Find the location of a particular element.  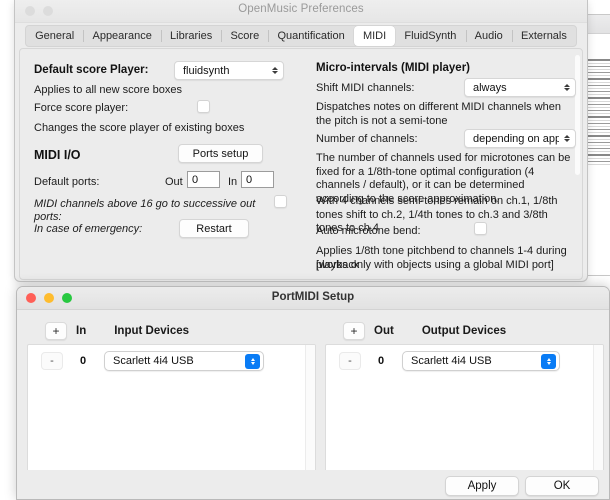

output-device-select: Scarlett 4i4 USB is located at coordinates (481, 361).